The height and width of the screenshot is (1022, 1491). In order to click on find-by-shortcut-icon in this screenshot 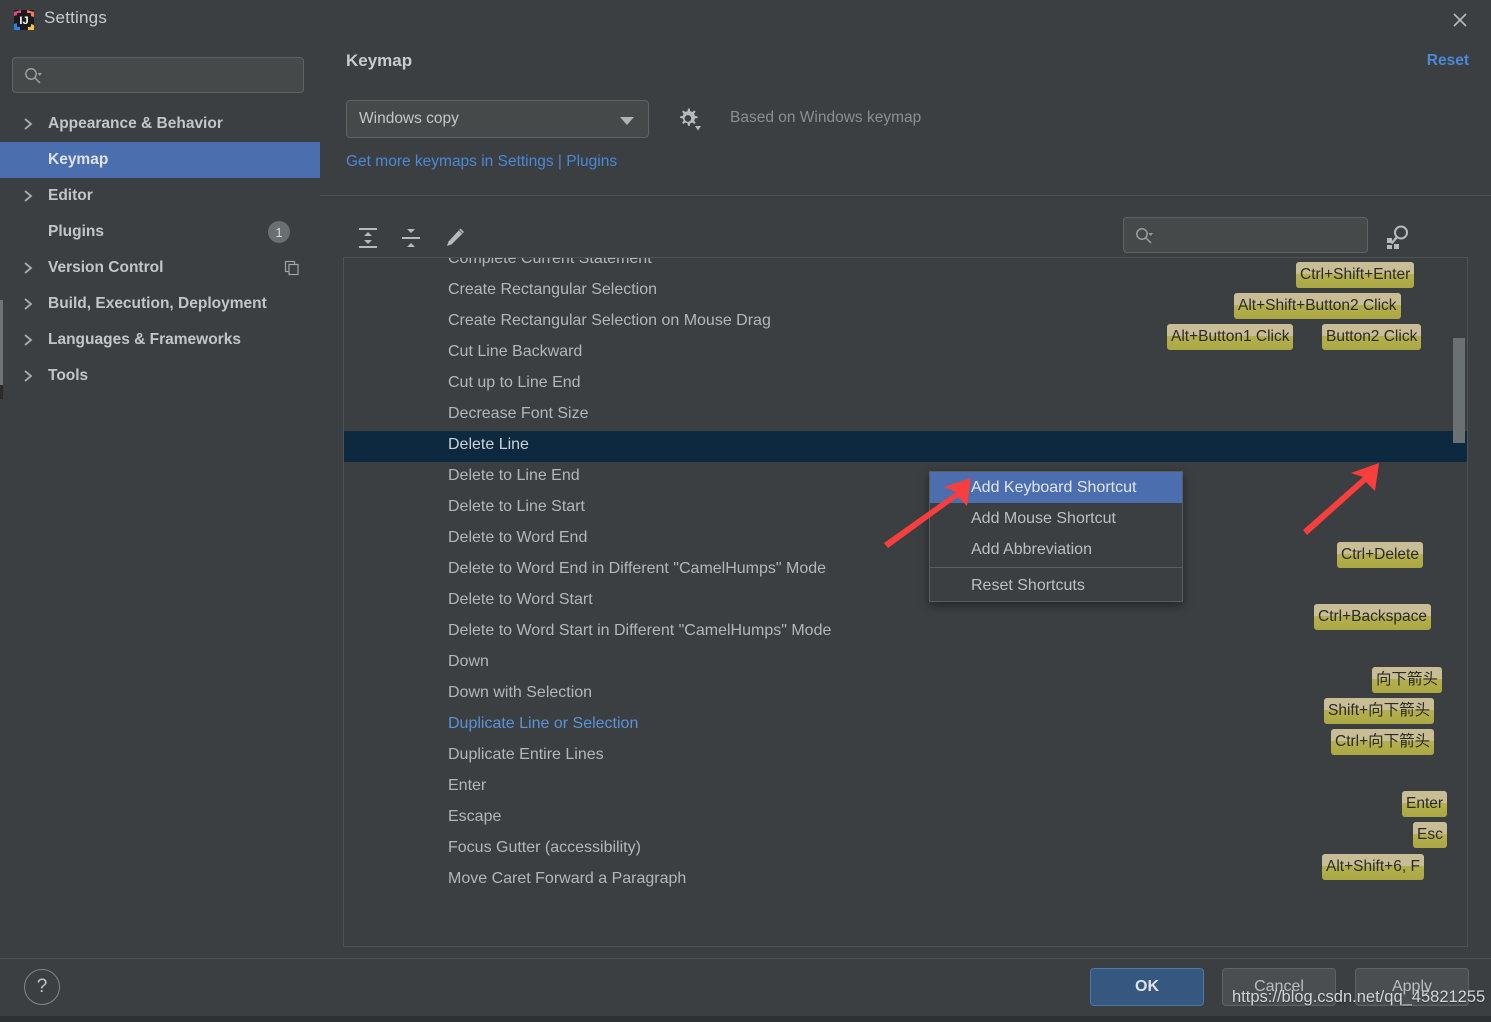, I will do `click(1398, 236)`.